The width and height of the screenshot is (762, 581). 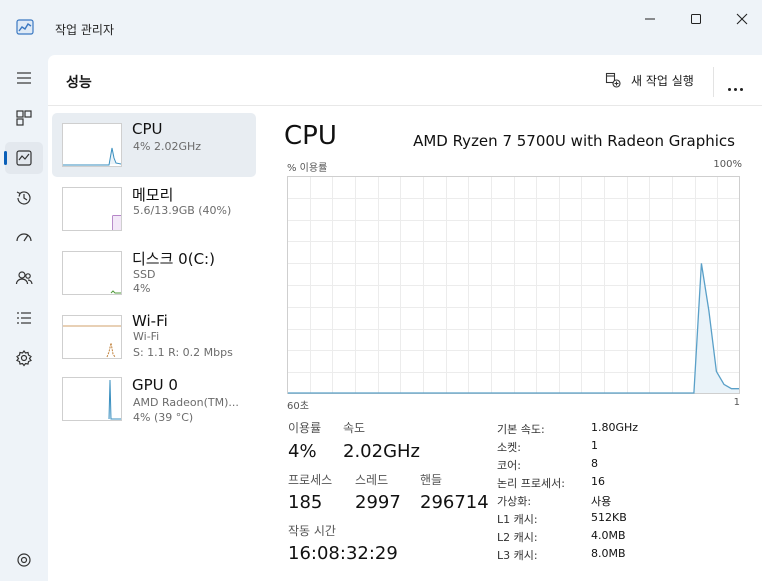 What do you see at coordinates (372, 480) in the screenshot?
I see `threads-label: 스레드` at bounding box center [372, 480].